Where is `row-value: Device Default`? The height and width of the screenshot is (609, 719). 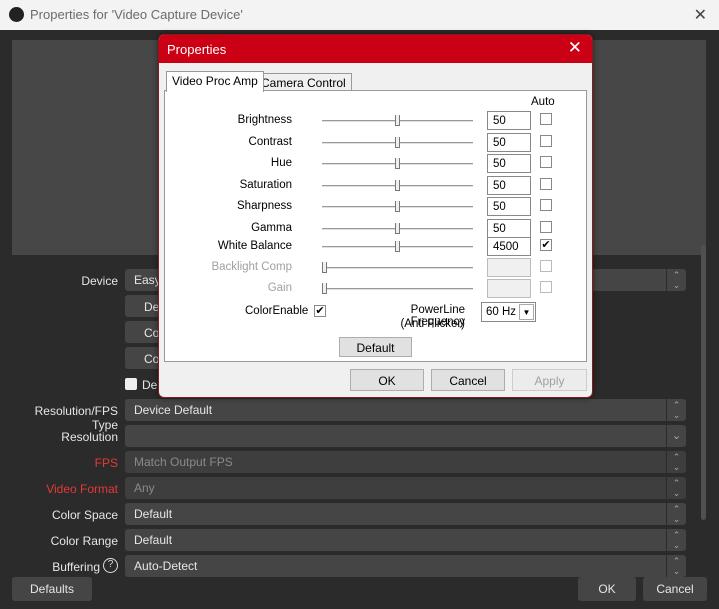 row-value: Device Default is located at coordinates (173, 410).